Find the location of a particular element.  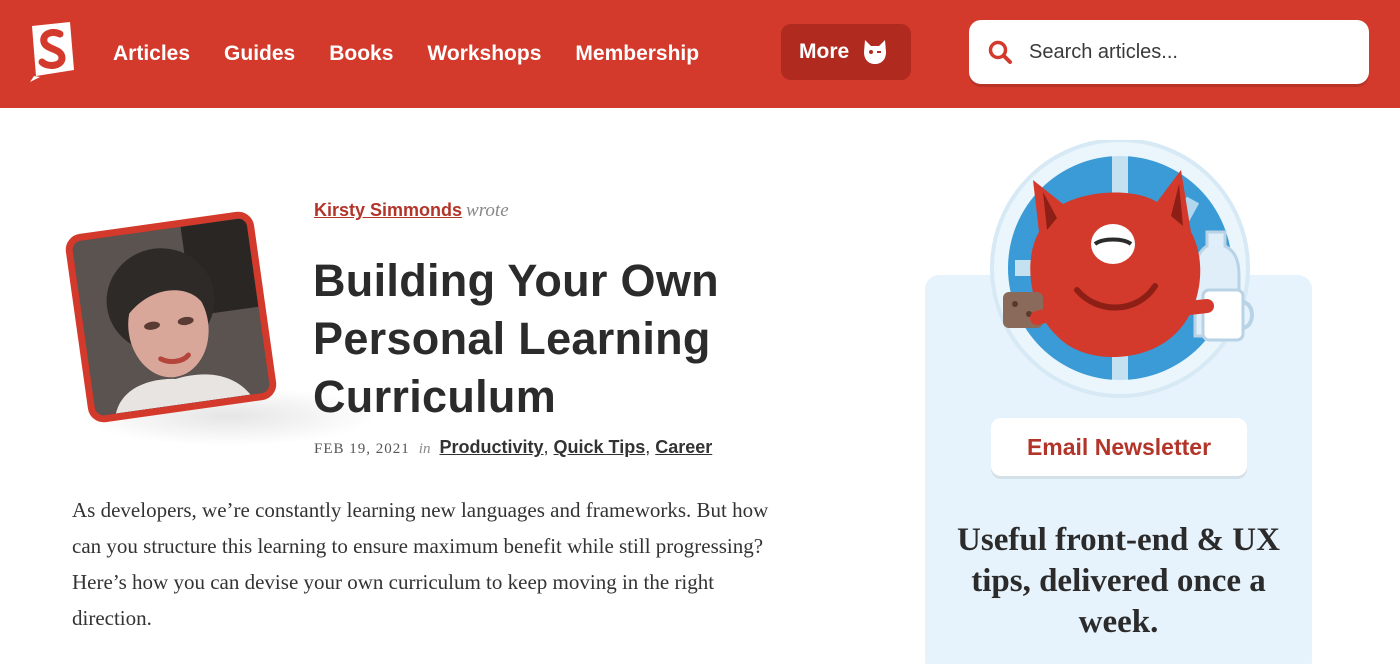

nav-articles: Articles is located at coordinates (151, 54).